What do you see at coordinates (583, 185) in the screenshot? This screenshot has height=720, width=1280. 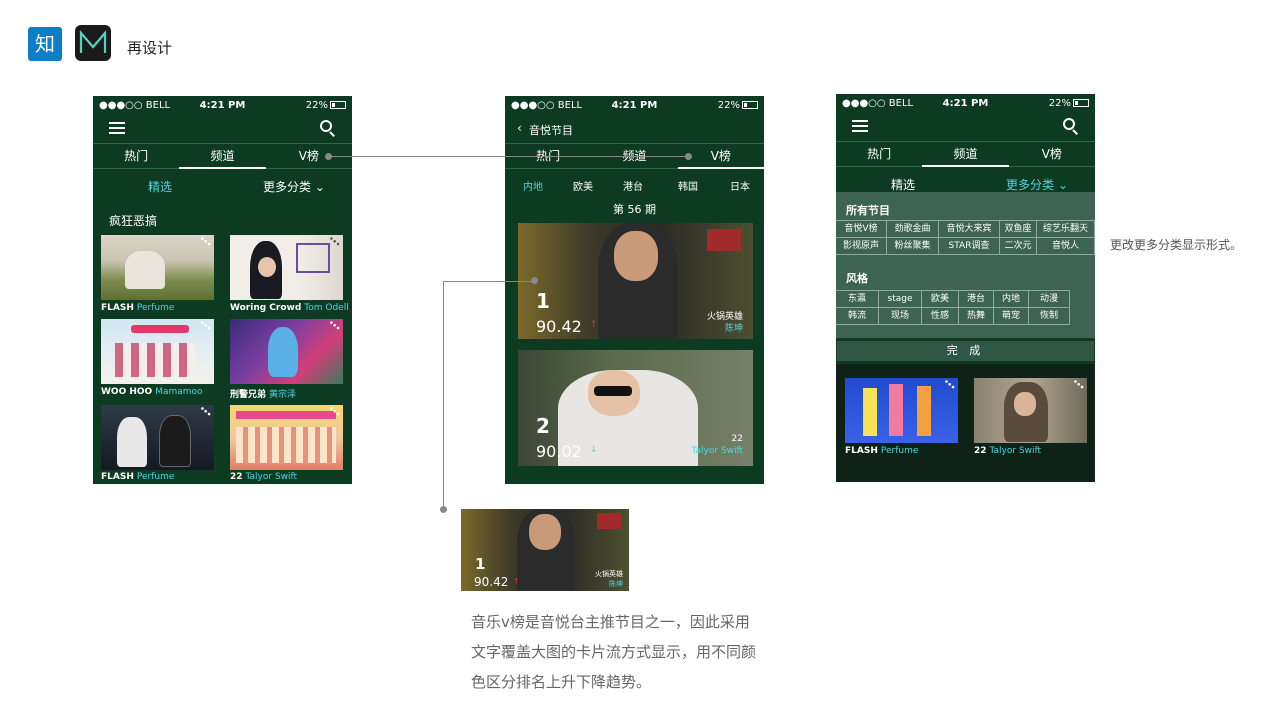 I see `region-western: 欧美` at bounding box center [583, 185].